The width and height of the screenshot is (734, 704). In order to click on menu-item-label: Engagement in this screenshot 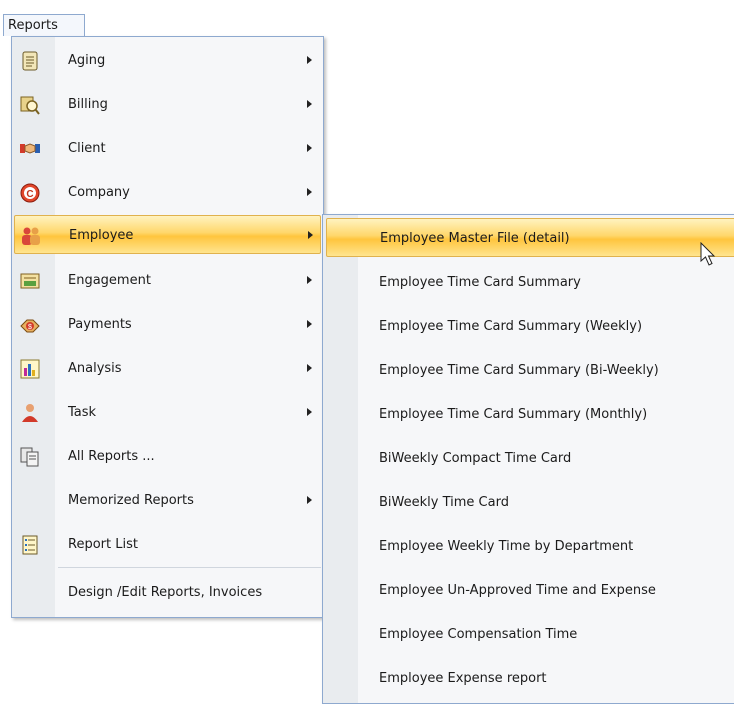, I will do `click(109, 280)`.